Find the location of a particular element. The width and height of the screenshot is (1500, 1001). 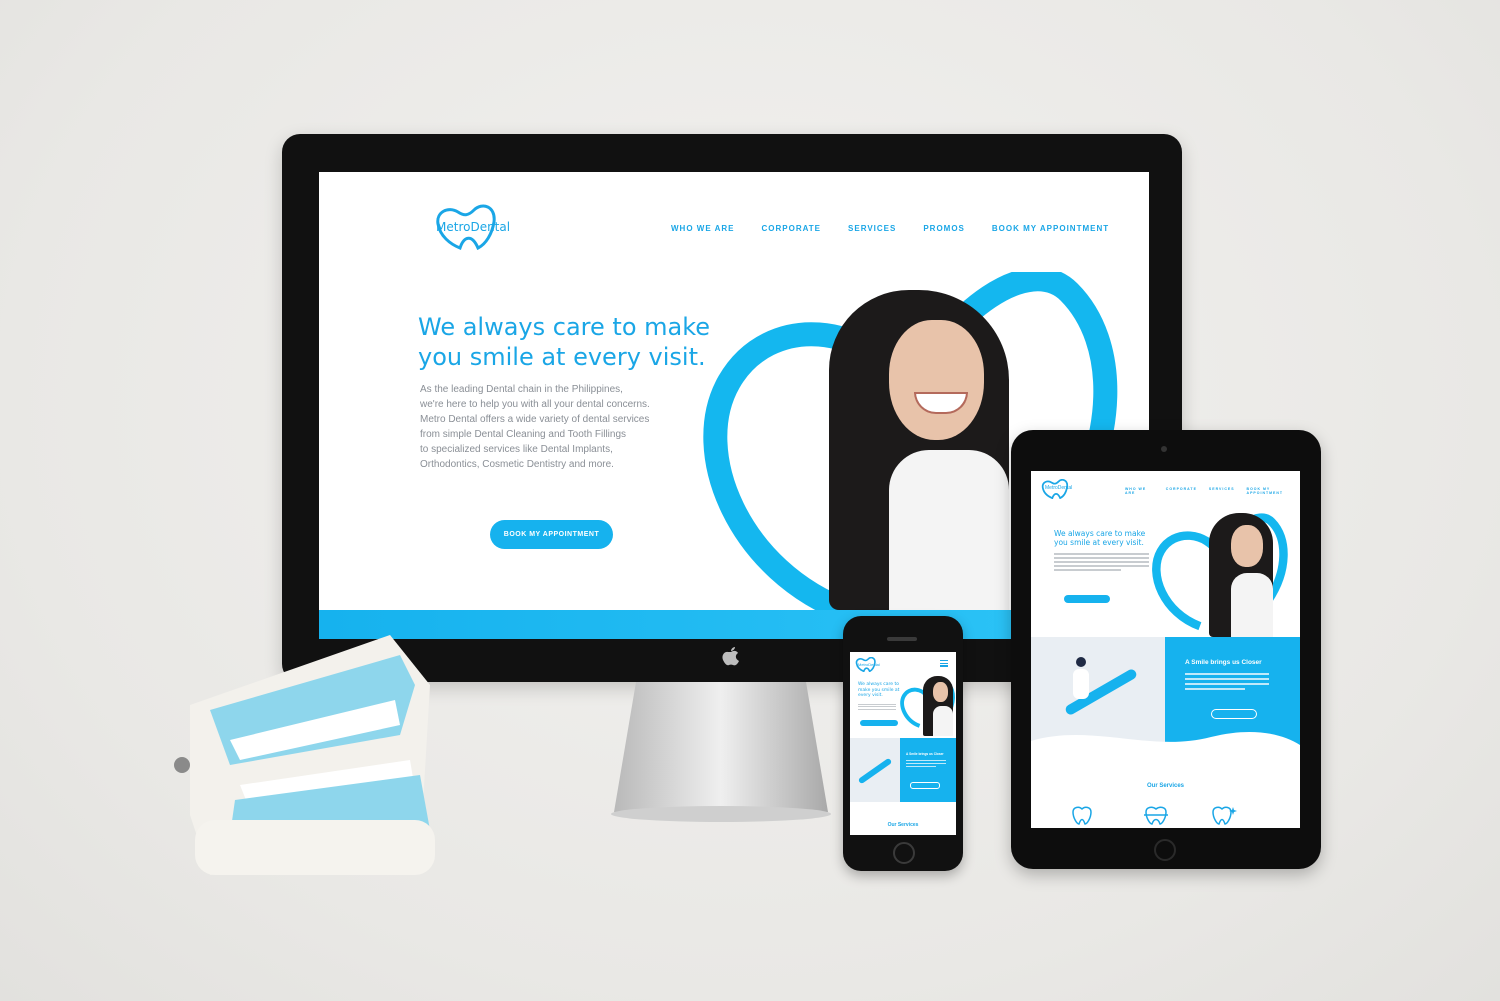

imac-stand is located at coordinates (721, 752).